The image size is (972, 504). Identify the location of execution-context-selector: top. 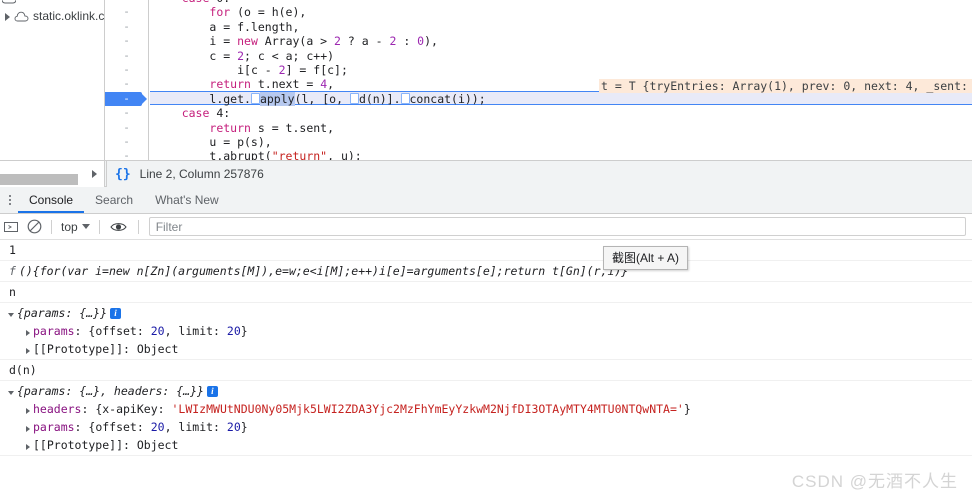
(75, 227).